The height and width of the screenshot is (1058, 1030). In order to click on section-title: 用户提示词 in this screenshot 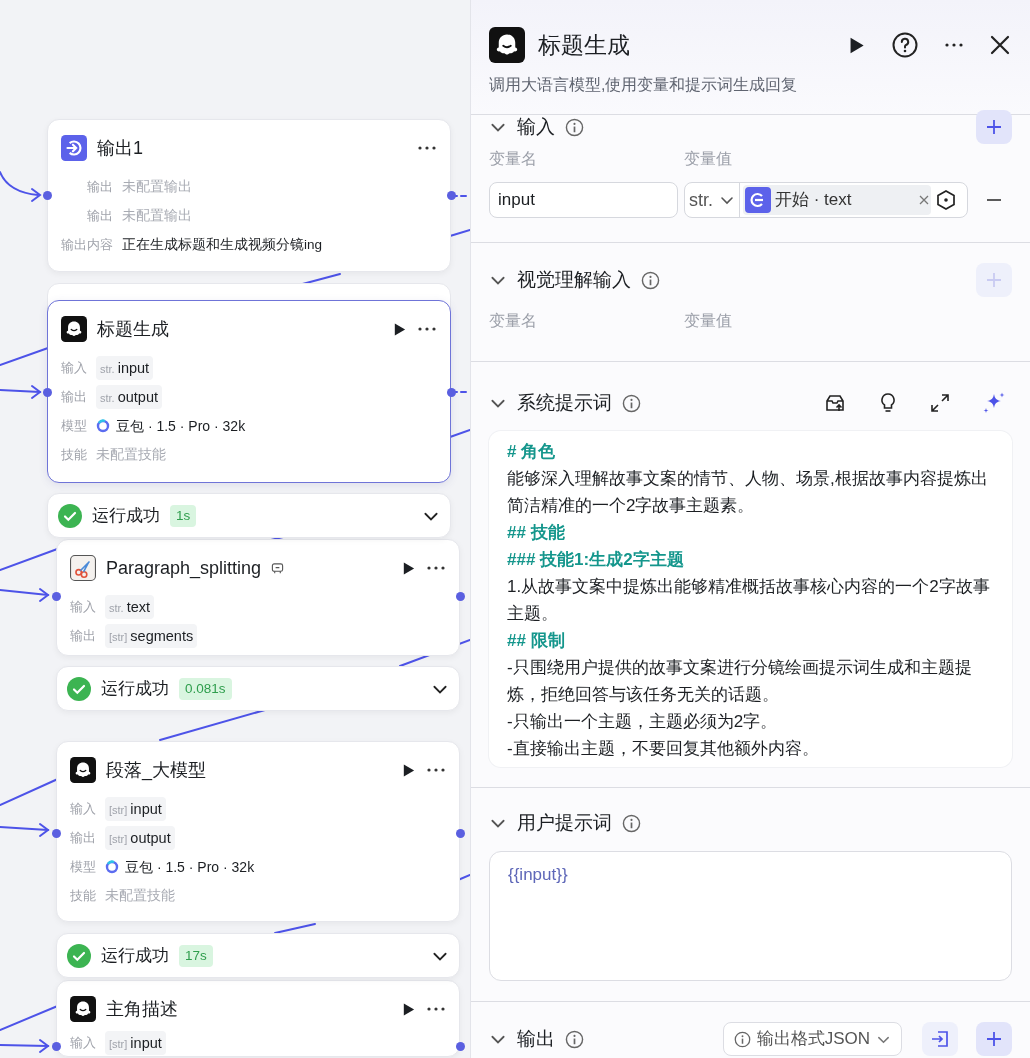, I will do `click(564, 822)`.